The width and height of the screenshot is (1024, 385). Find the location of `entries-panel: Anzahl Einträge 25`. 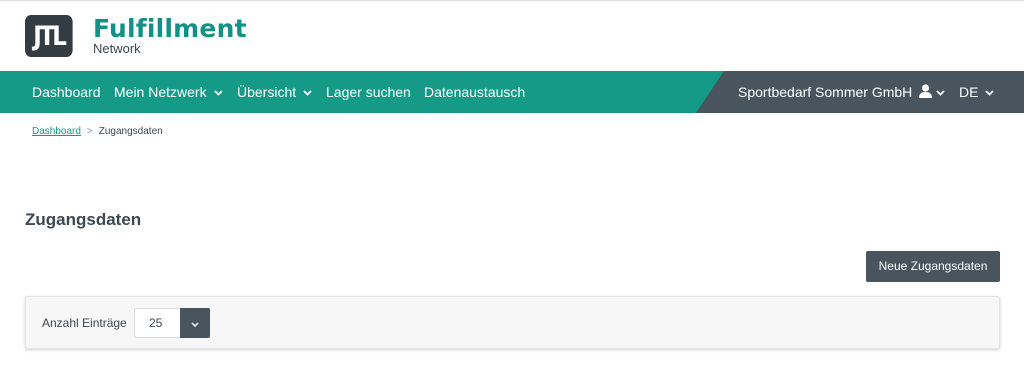

entries-panel: Anzahl Einträge 25 is located at coordinates (512, 322).